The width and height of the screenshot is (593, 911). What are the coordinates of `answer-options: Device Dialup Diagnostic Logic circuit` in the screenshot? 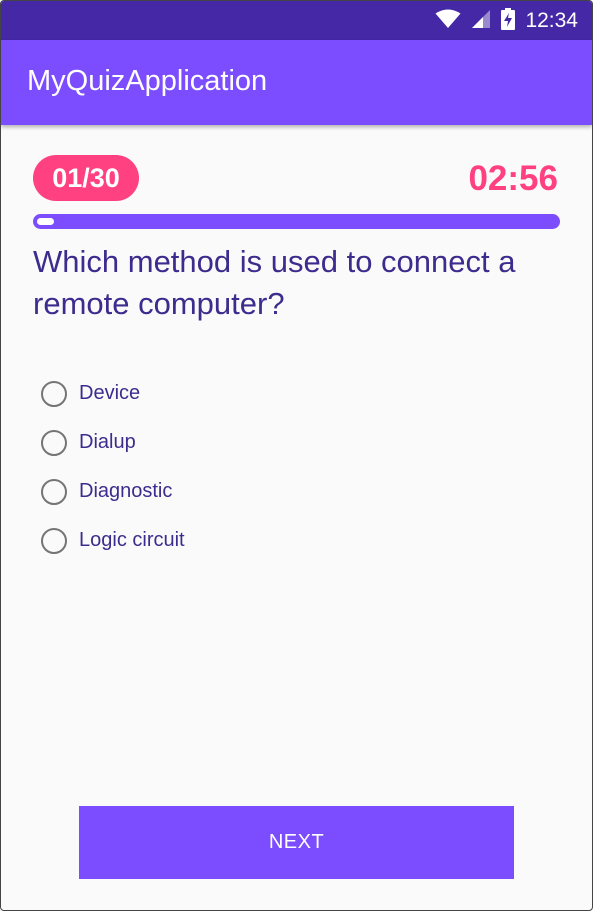 It's located at (113, 467).